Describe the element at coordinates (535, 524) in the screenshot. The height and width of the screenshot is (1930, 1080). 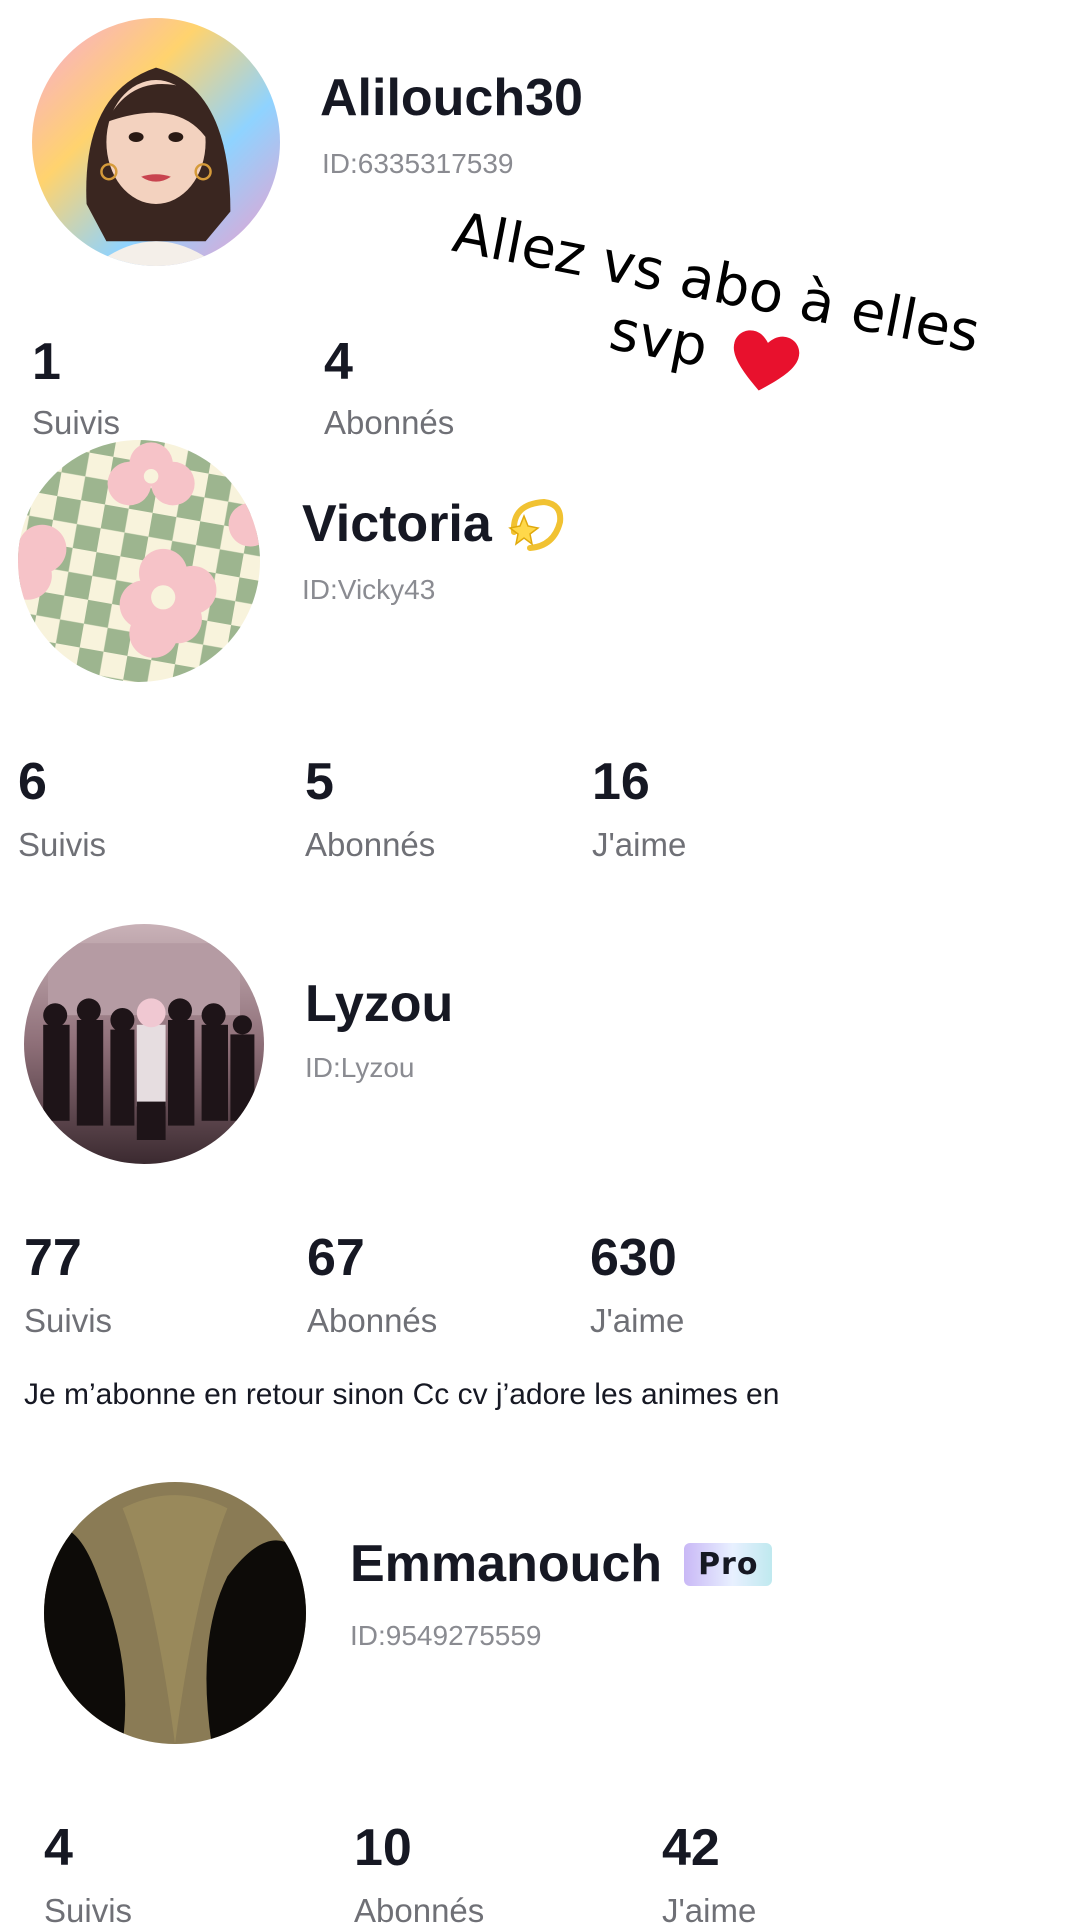
I see `shooting-star-icon` at that location.